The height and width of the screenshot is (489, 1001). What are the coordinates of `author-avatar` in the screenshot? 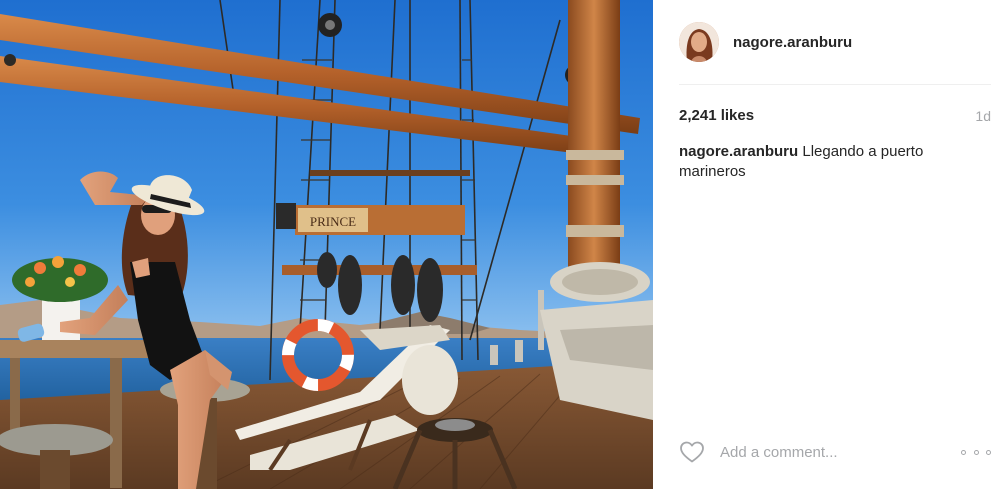 It's located at (699, 42).